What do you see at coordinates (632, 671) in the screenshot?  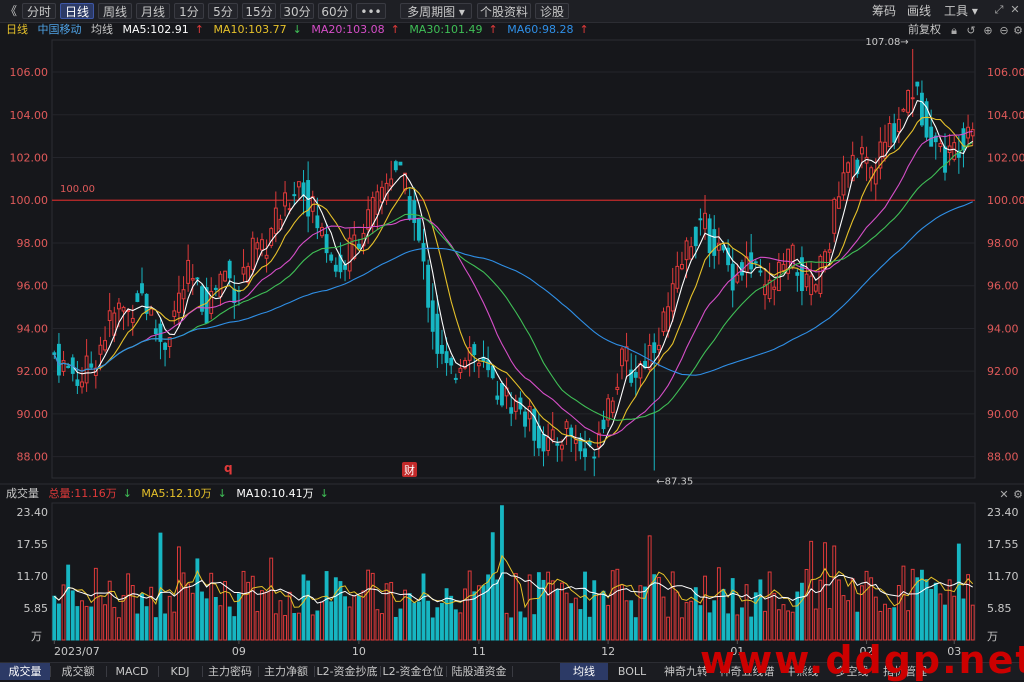 I see `tab-right-1: BOLL` at bounding box center [632, 671].